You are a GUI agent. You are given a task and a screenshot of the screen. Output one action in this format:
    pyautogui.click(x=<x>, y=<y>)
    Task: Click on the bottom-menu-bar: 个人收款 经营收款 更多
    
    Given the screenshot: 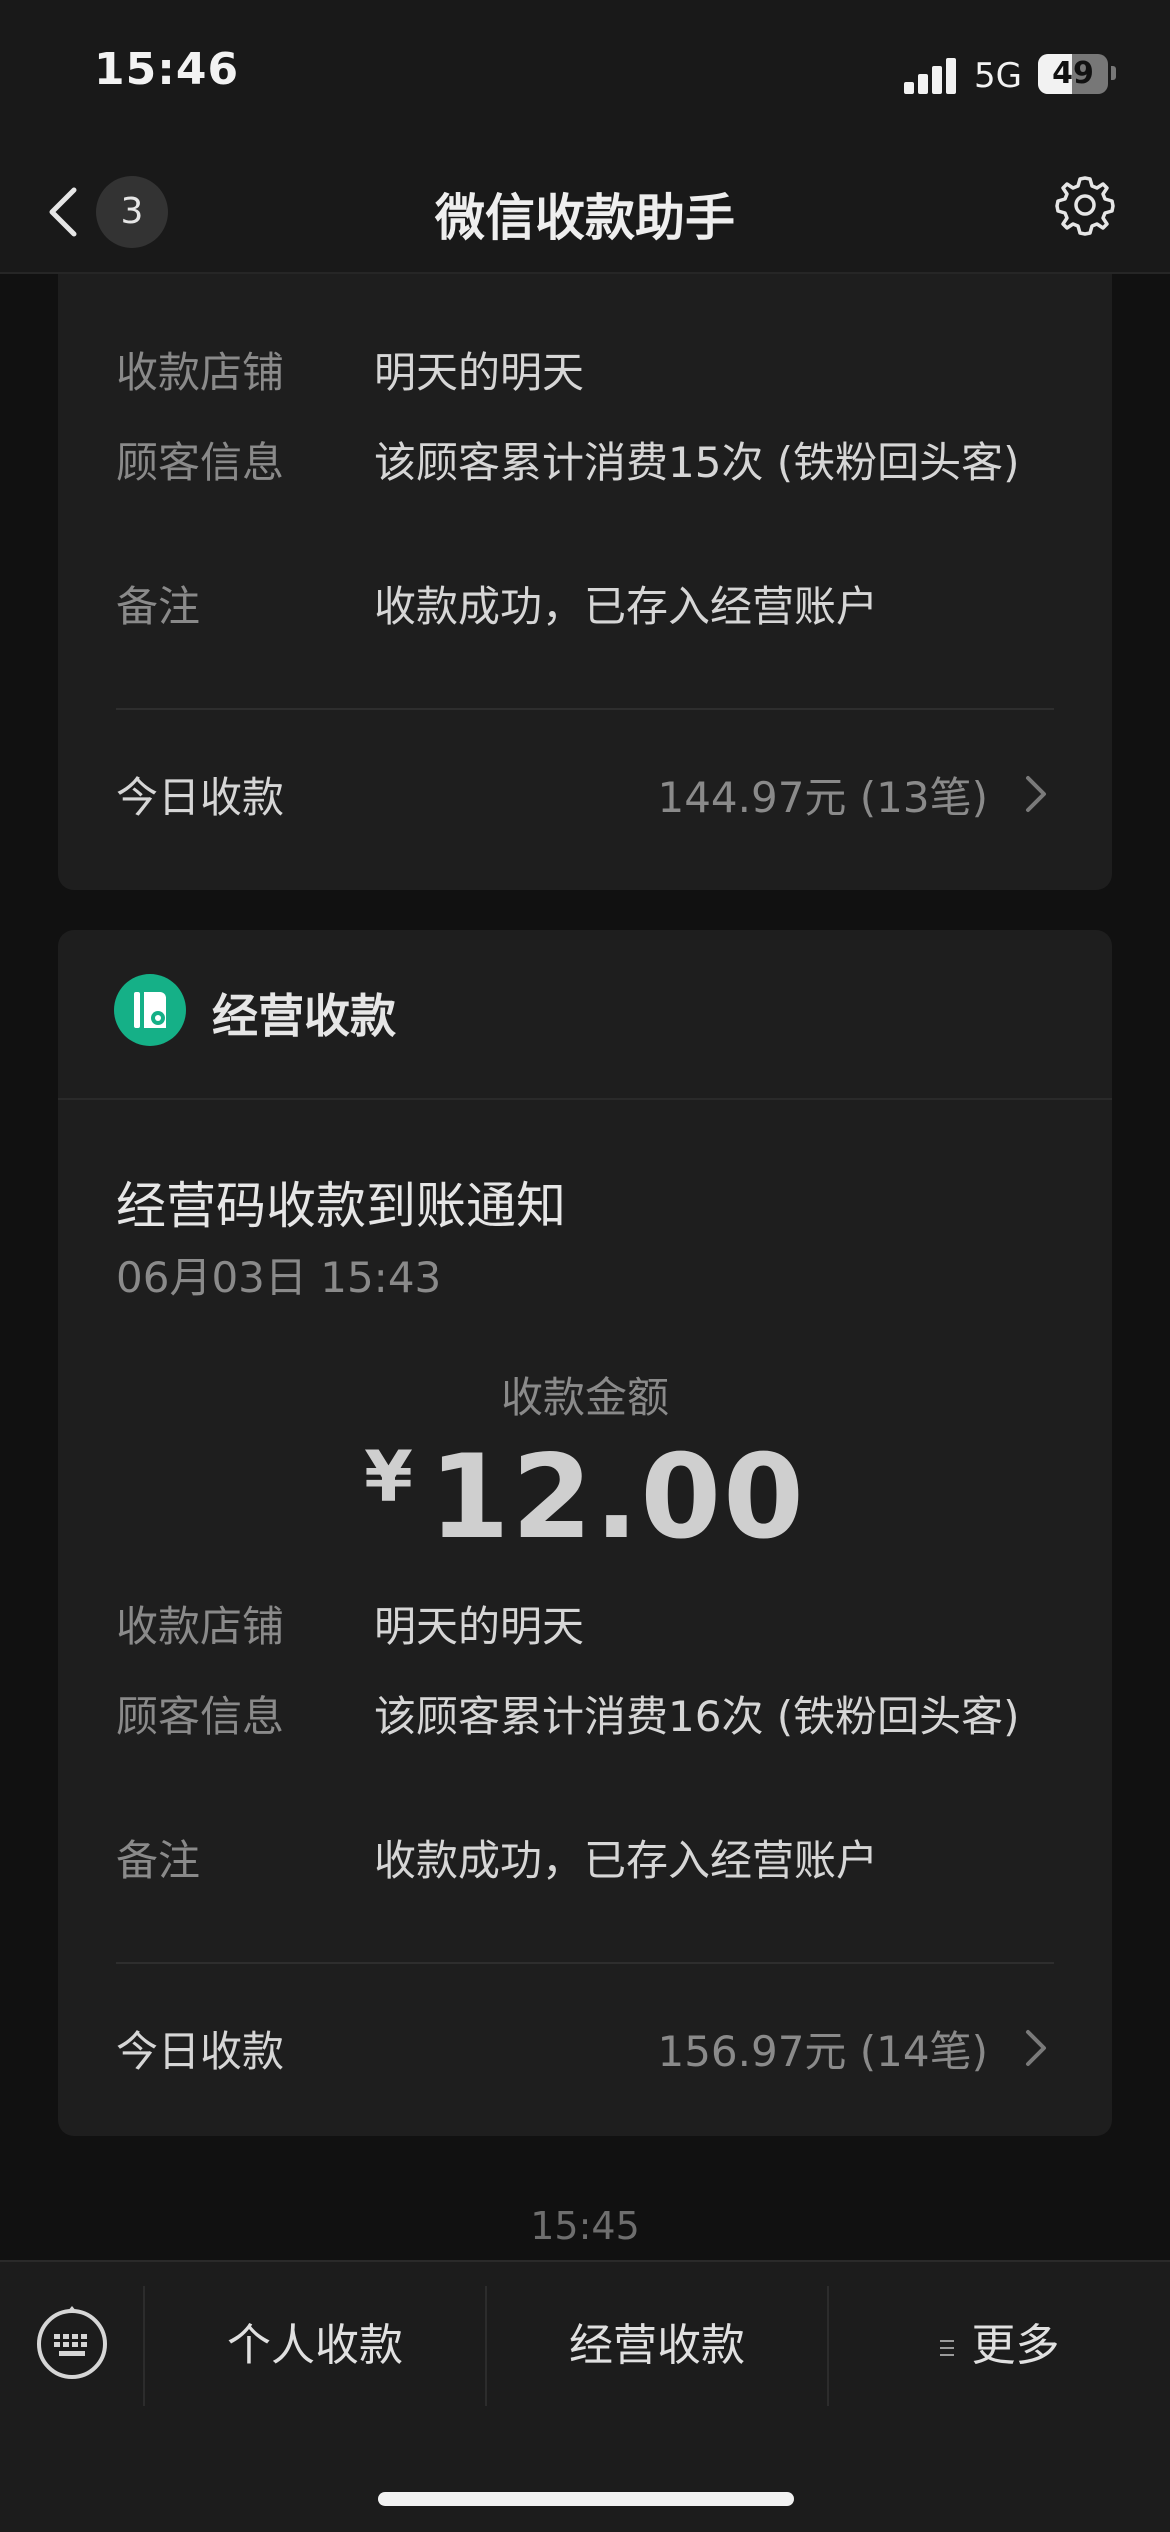 What is the action you would take?
    pyautogui.click(x=585, y=2396)
    